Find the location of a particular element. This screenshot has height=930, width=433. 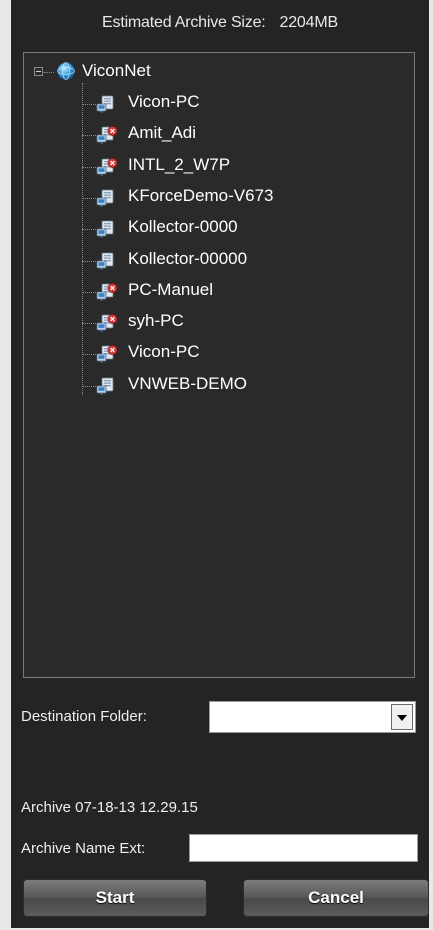

tree-node-label: VNWEB-DEMO is located at coordinates (187, 383).